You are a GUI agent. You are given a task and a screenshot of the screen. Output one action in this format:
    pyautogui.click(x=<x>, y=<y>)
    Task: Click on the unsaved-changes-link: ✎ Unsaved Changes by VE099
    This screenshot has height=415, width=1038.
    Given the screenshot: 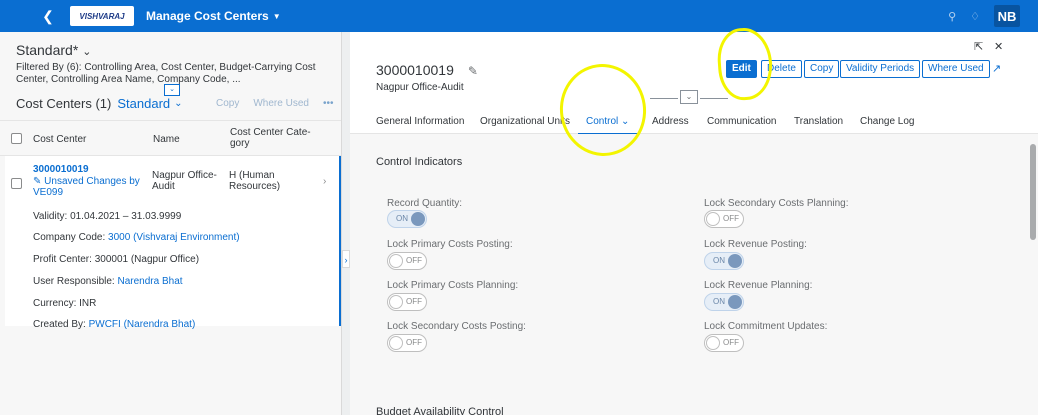 What is the action you would take?
    pyautogui.click(x=86, y=187)
    